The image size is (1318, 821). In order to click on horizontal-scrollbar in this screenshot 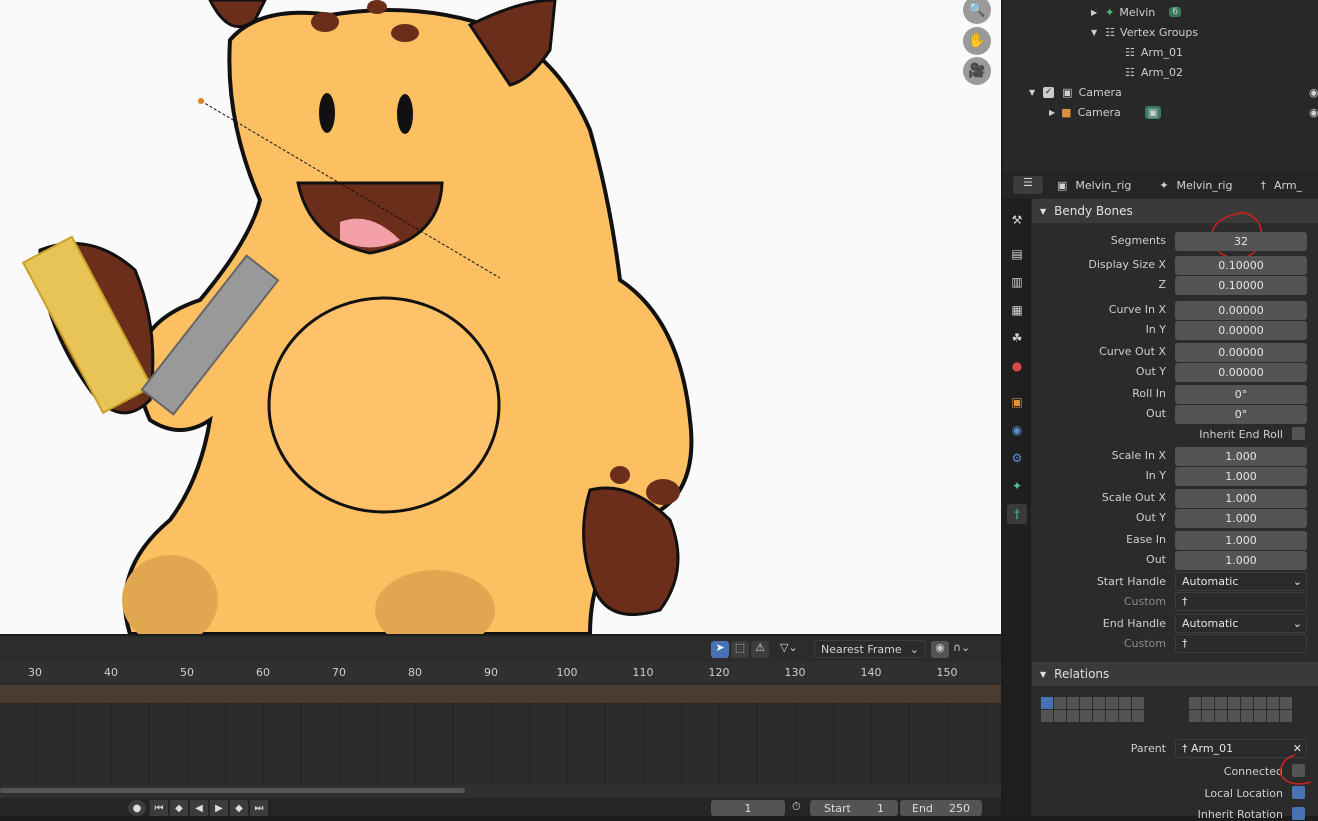, I will do `click(232, 790)`.